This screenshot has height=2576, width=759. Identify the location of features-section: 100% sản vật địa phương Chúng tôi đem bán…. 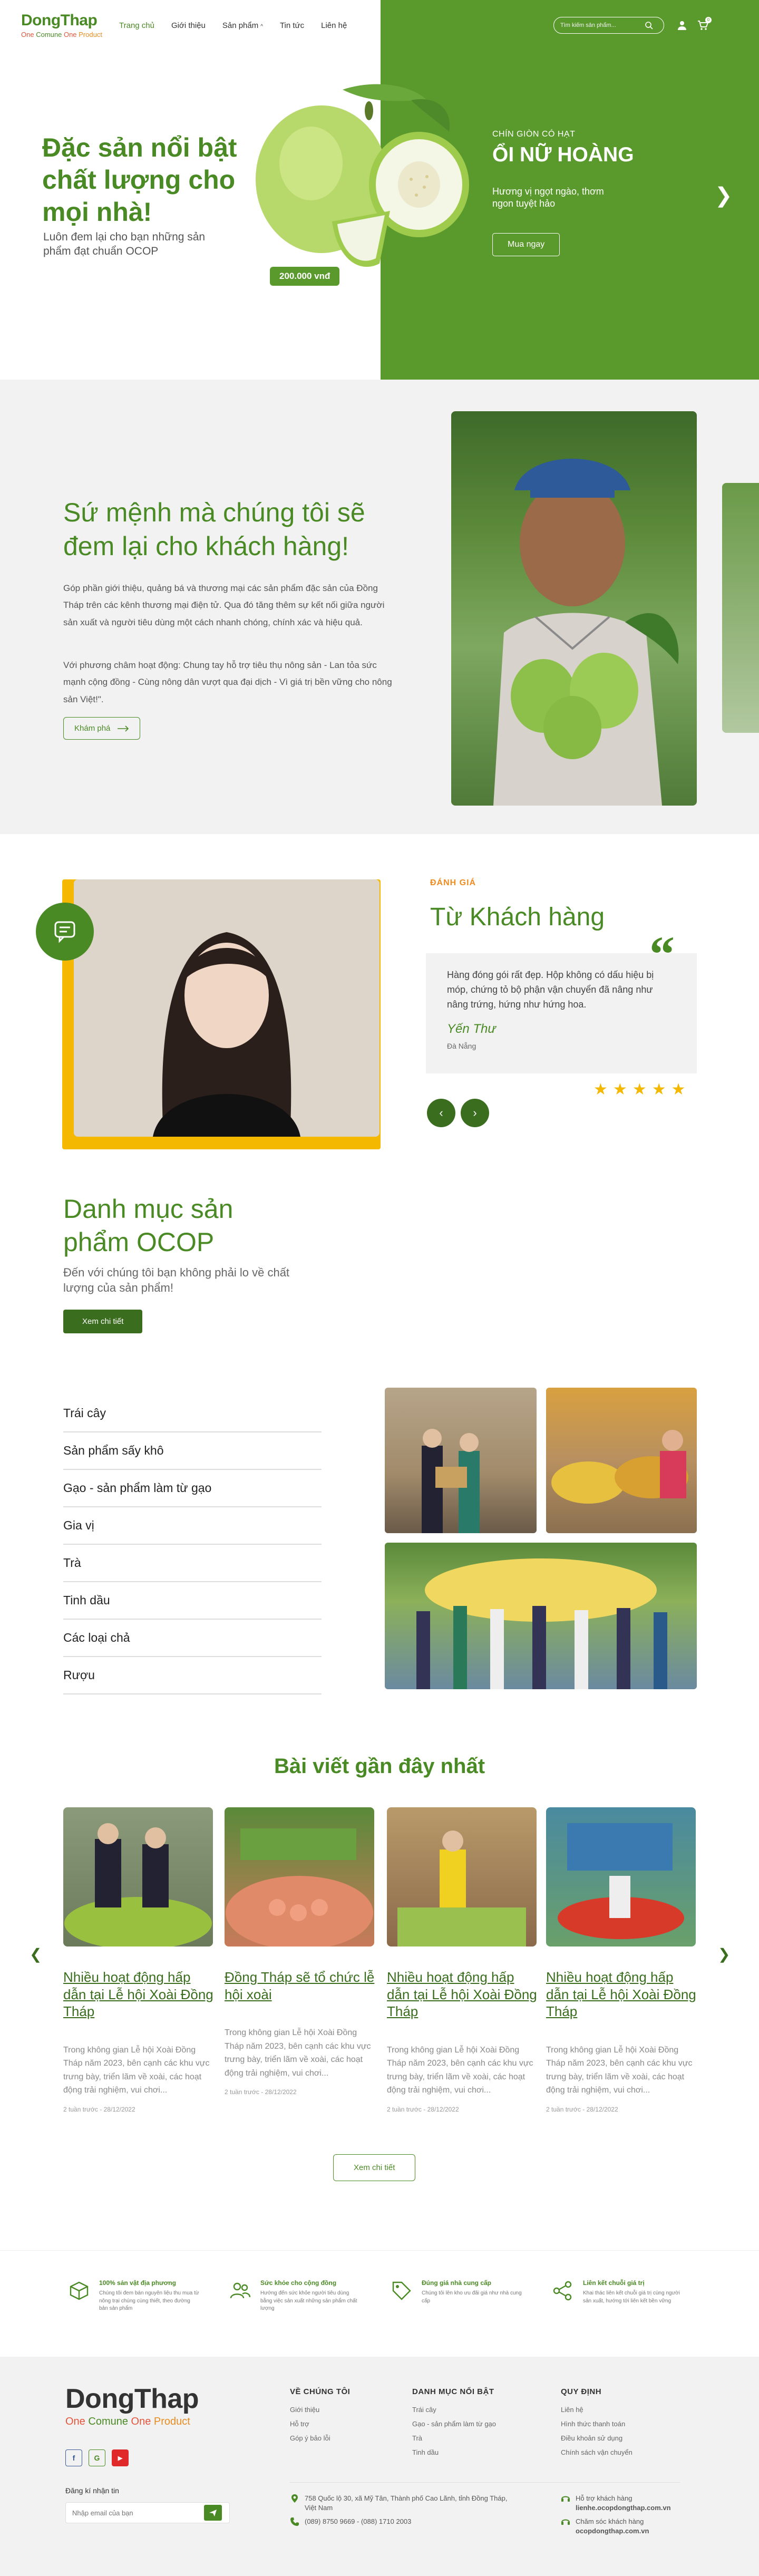
(379, 2303).